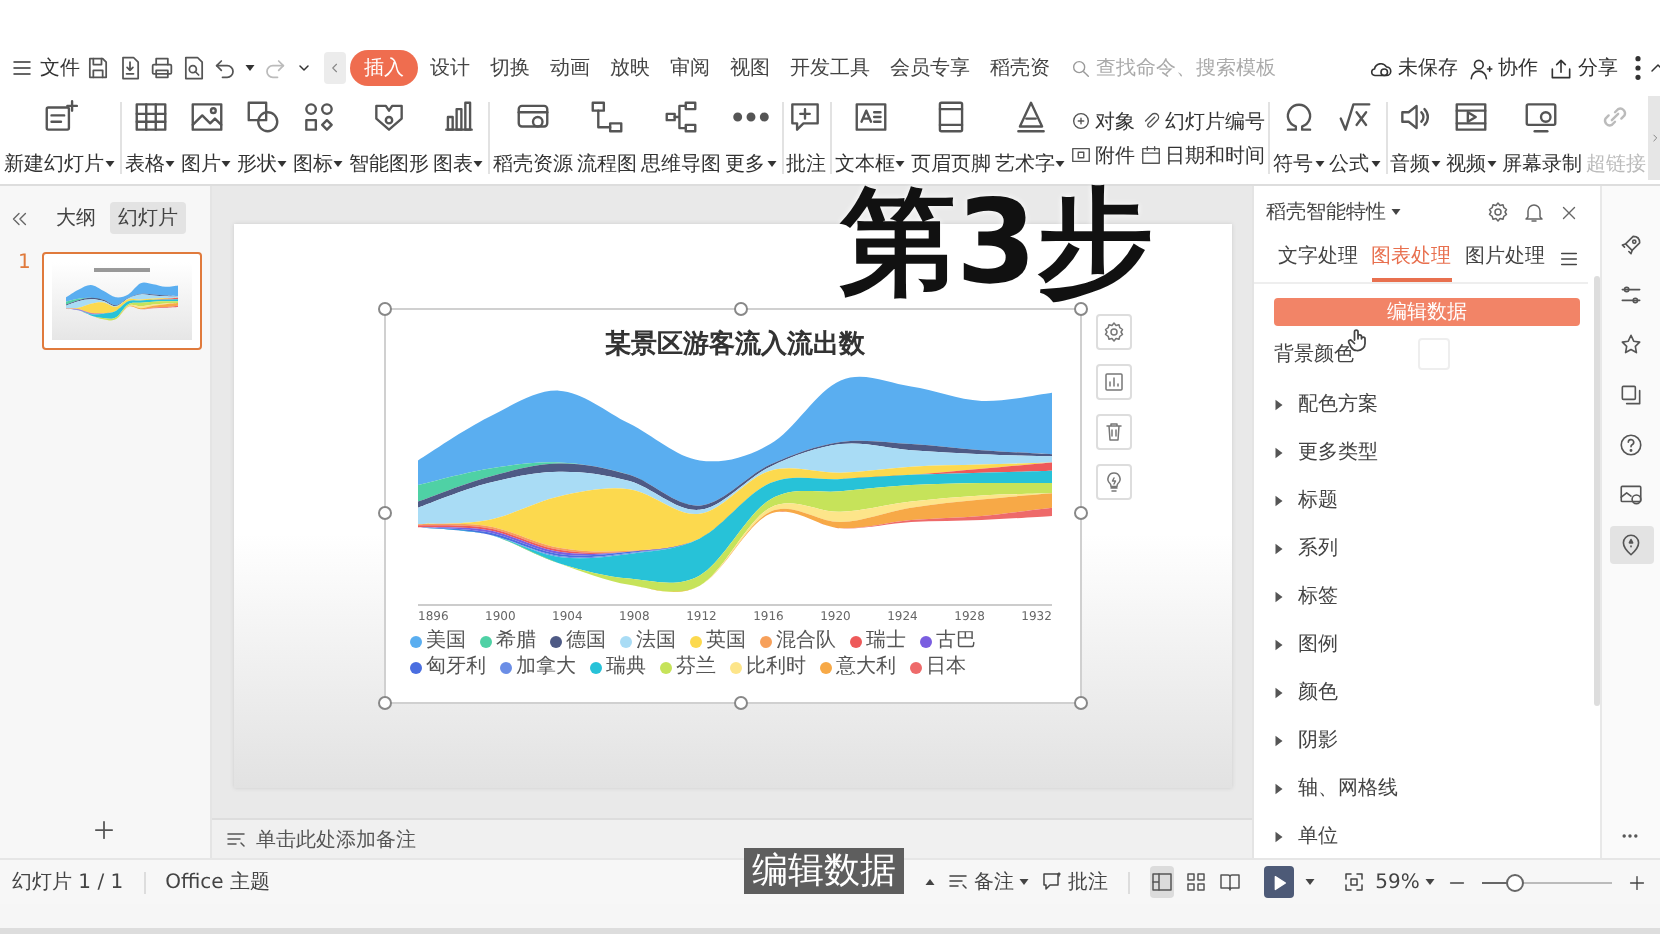 This screenshot has width=1660, height=934. I want to click on toolbar-button: 图标, so click(318, 138).